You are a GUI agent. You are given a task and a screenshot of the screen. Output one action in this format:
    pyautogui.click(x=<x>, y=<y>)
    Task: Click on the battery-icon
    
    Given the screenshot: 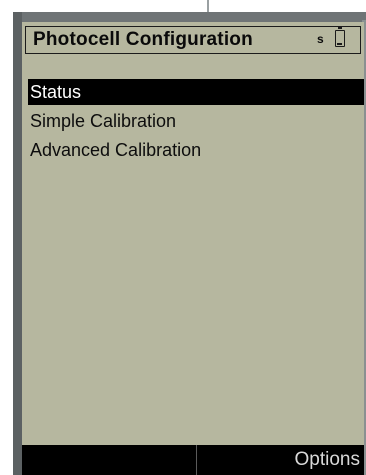 What is the action you would take?
    pyautogui.click(x=340, y=37)
    